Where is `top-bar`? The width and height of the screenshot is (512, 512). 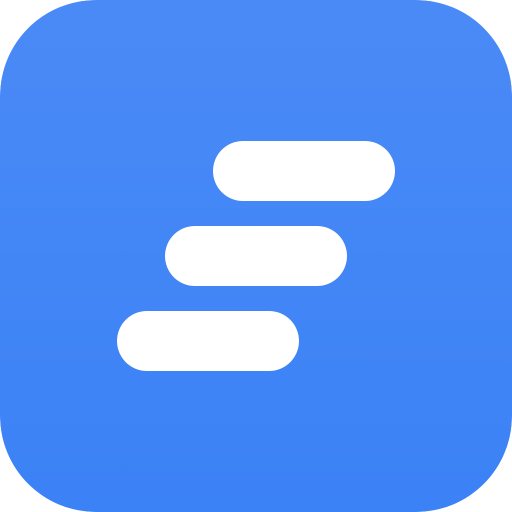
top-bar is located at coordinates (304, 171).